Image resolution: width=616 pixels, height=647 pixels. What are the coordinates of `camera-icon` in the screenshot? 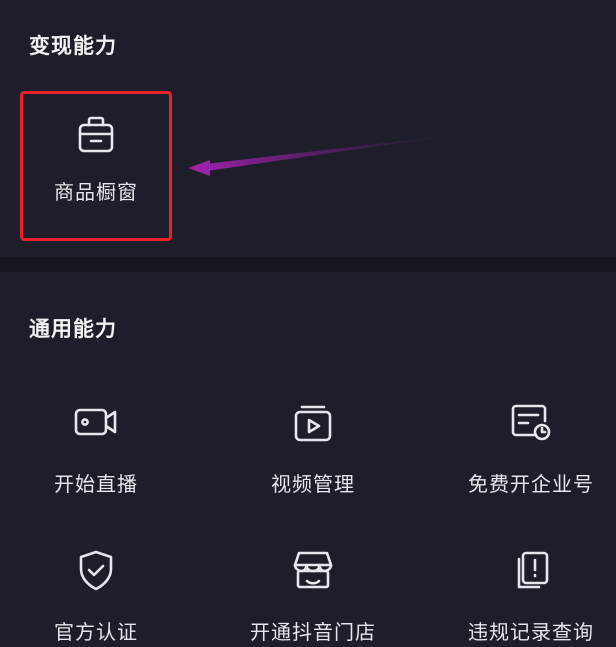 It's located at (96, 422).